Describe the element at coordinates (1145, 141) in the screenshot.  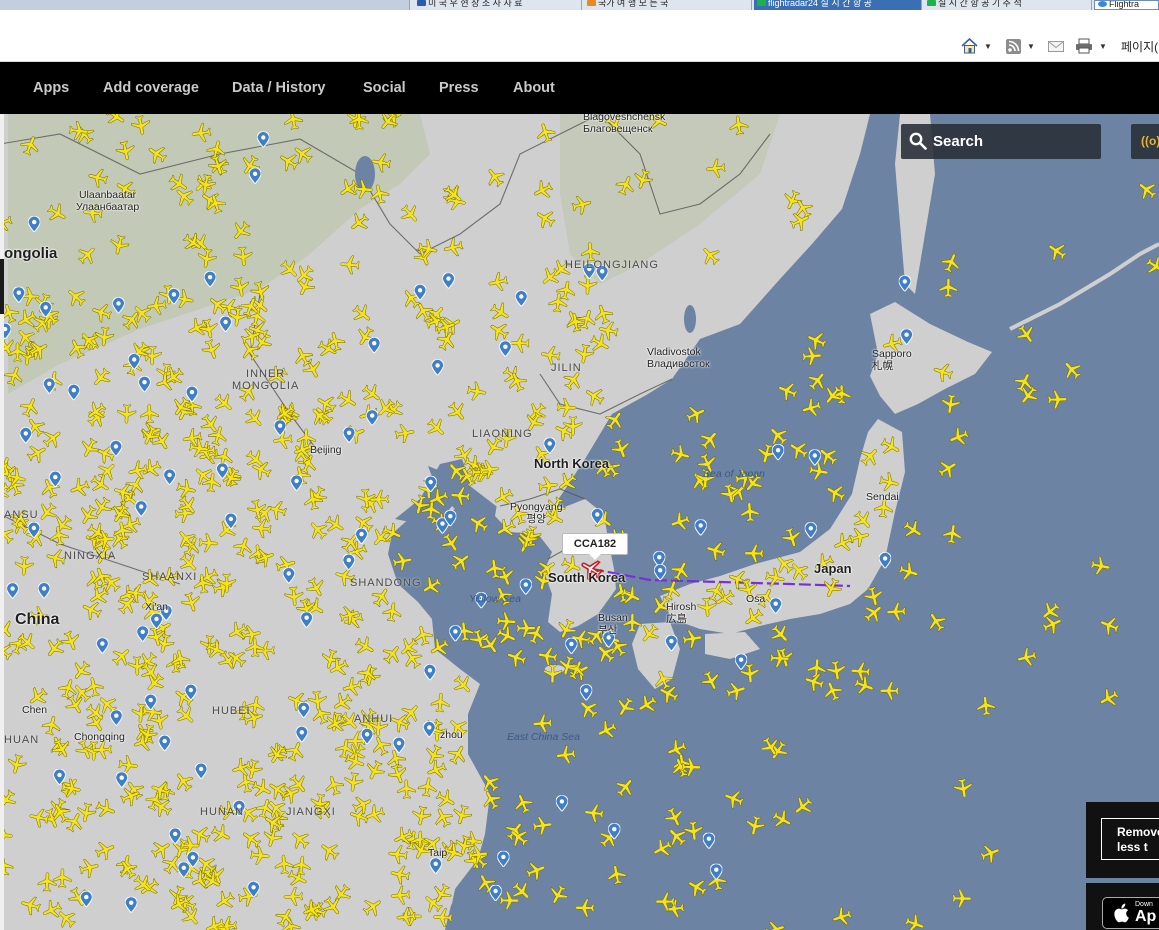
I see `radar-button: ((o))` at that location.